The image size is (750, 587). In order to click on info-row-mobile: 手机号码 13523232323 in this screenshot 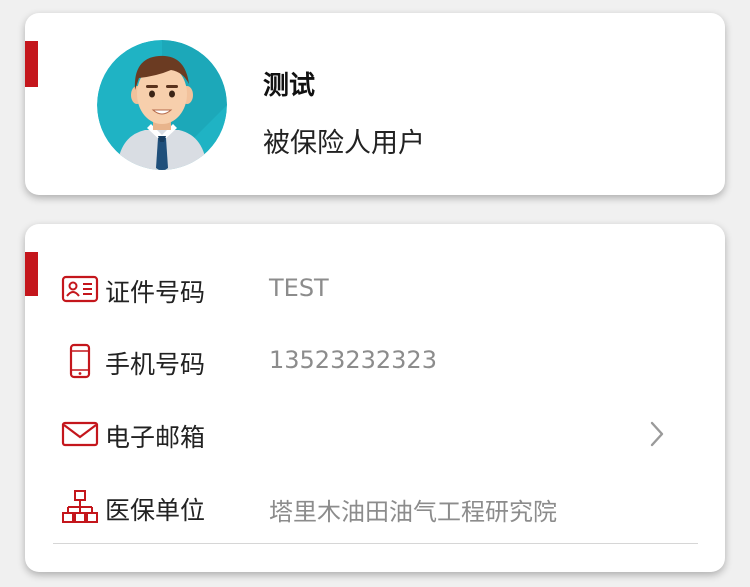, I will do `click(375, 361)`.